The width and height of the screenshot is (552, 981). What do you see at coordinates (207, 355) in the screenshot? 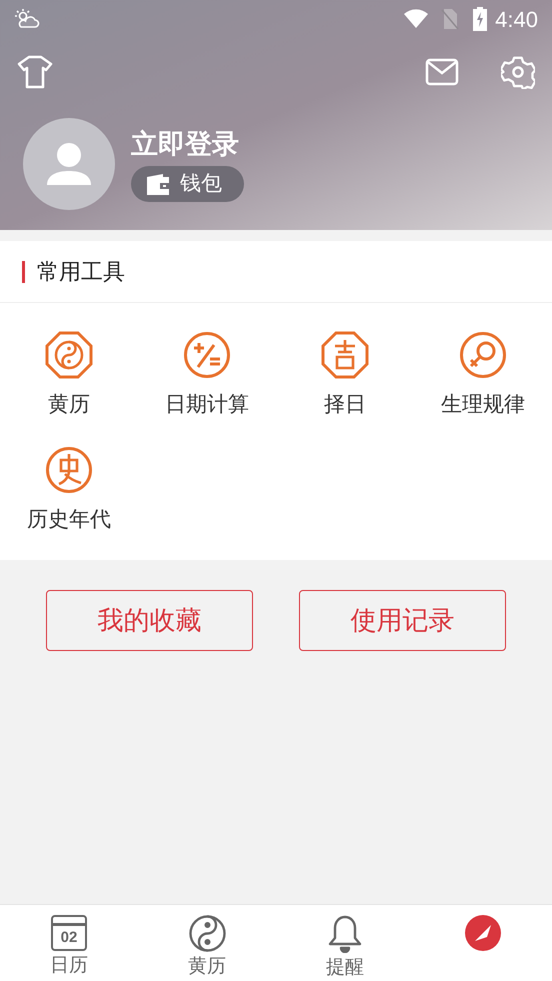
I see `plus-minus-icon` at bounding box center [207, 355].